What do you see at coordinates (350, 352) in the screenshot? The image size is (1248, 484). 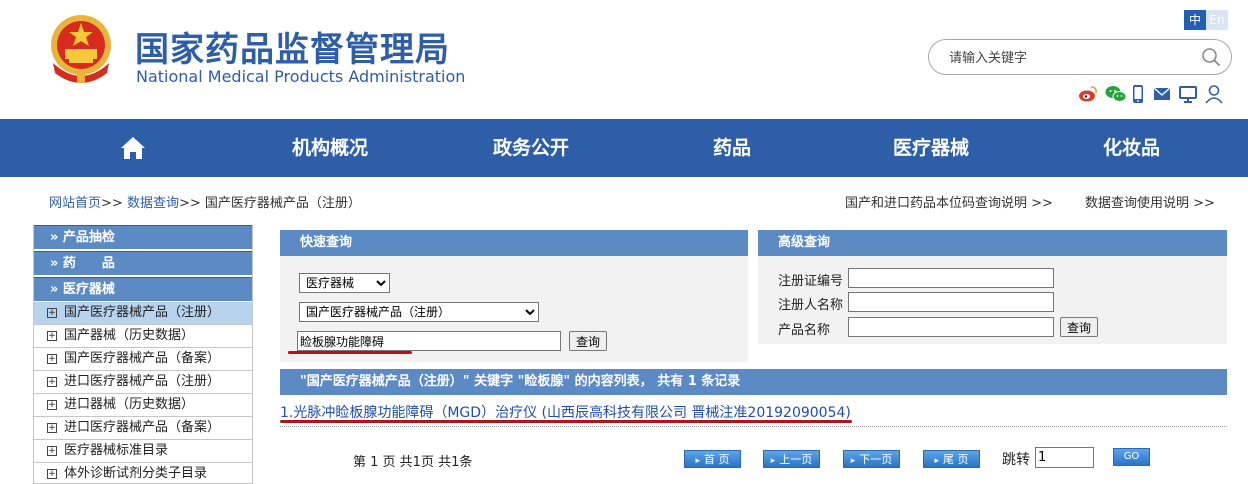 I see `keyword-underline` at bounding box center [350, 352].